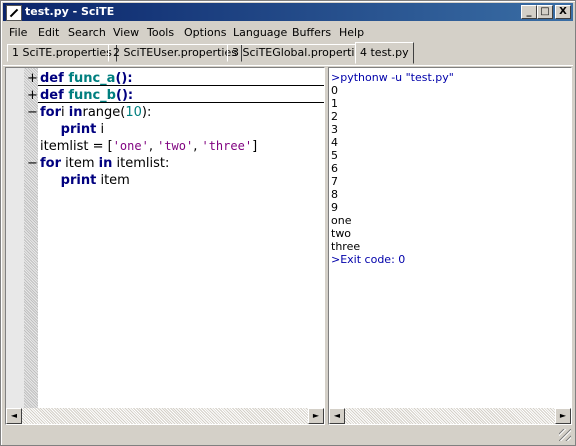  Describe the element at coordinates (334, 103) in the screenshot. I see `output-line: 1` at that location.